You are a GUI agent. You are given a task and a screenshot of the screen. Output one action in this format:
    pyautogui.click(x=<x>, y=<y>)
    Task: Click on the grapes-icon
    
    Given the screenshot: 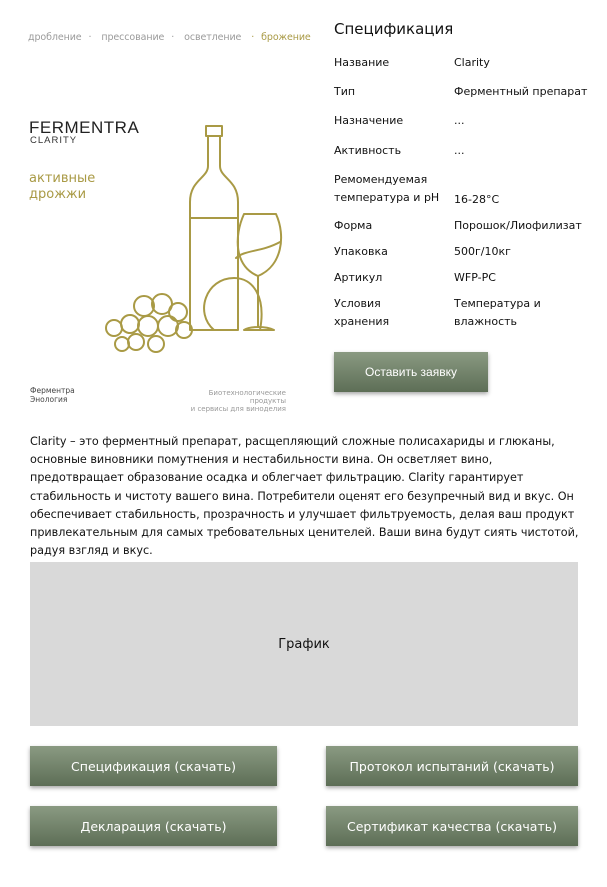 What is the action you would take?
    pyautogui.click(x=149, y=323)
    